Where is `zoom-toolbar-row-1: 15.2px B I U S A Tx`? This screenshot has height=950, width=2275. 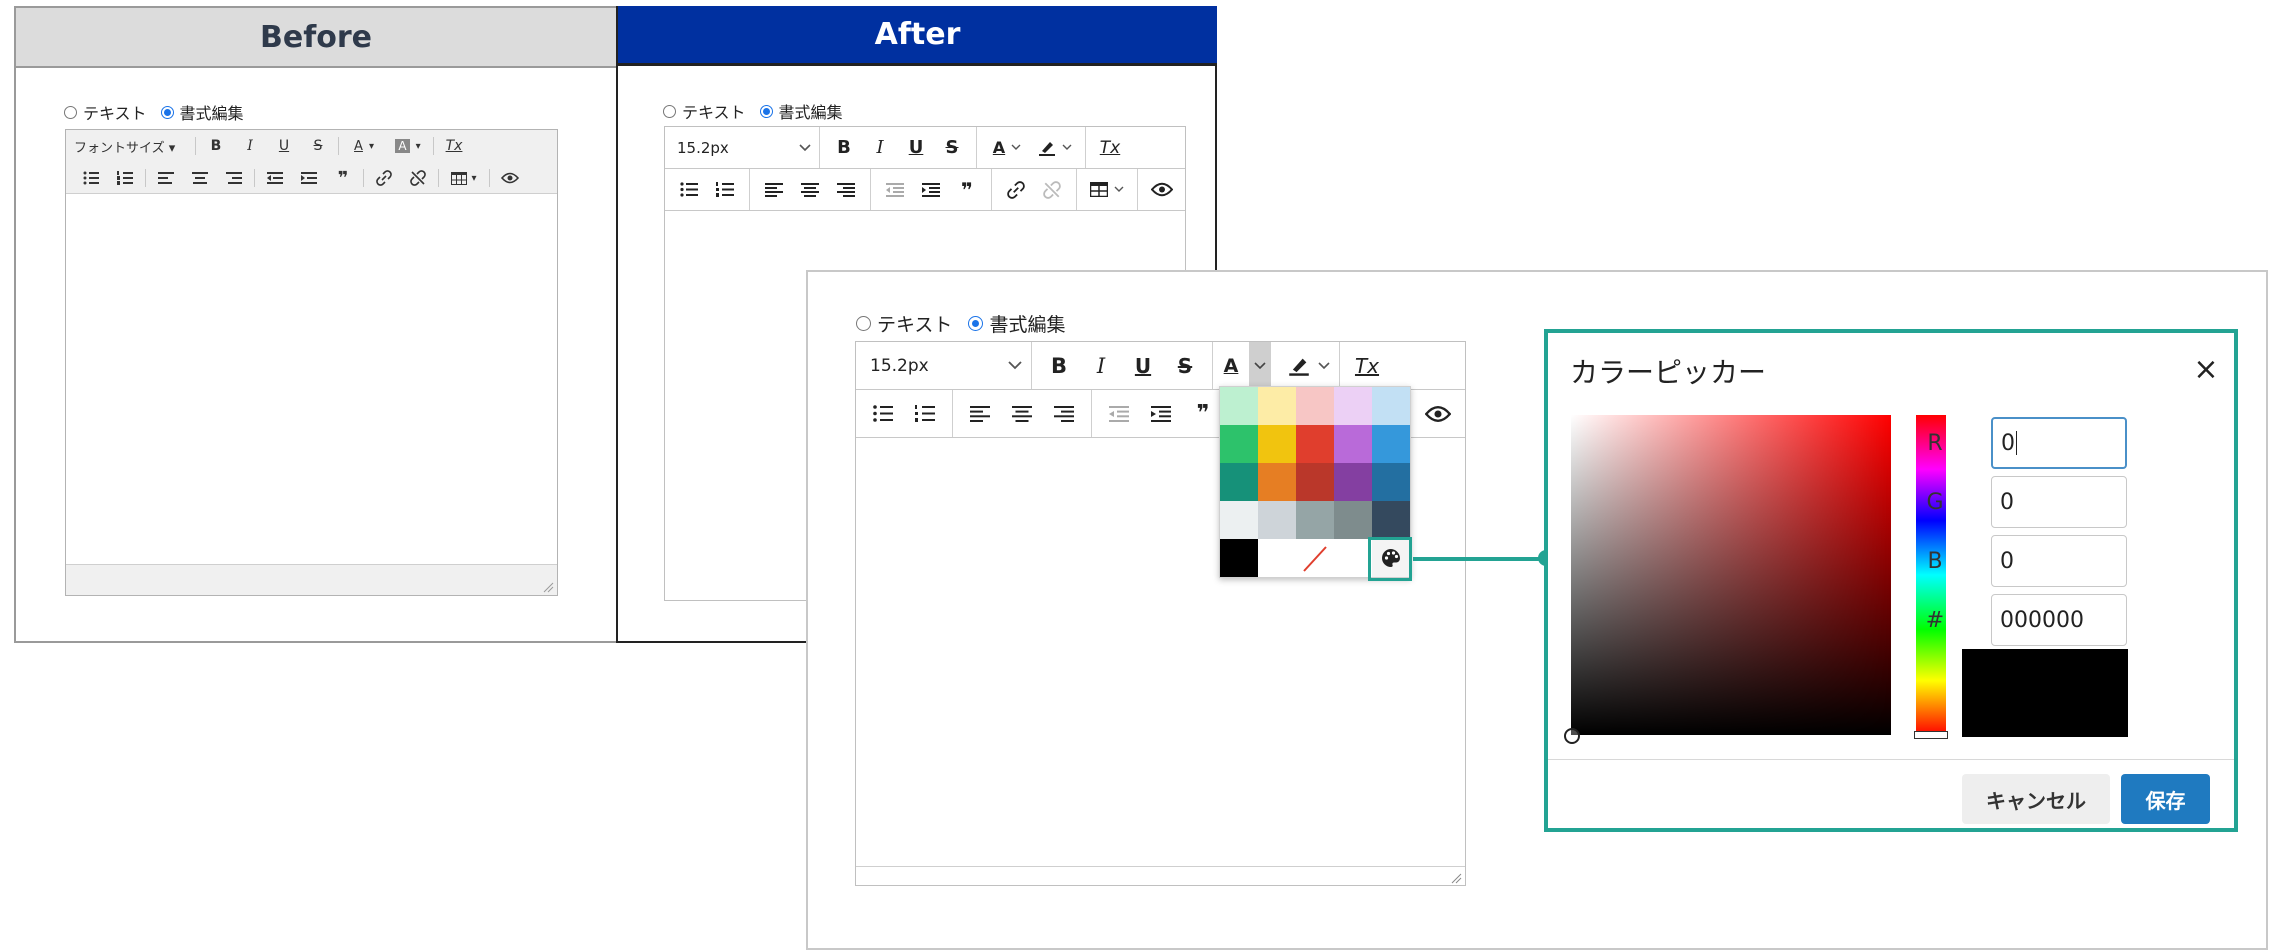 zoom-toolbar-row-1: 15.2px B I U S A Tx is located at coordinates (1160, 365).